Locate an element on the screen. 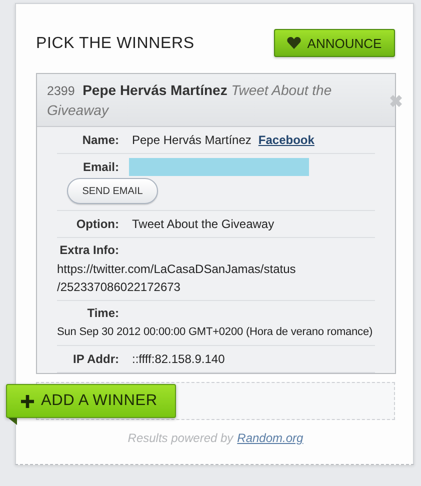 The width and height of the screenshot is (421, 486). announce-button: ANNOUNCE is located at coordinates (334, 43).